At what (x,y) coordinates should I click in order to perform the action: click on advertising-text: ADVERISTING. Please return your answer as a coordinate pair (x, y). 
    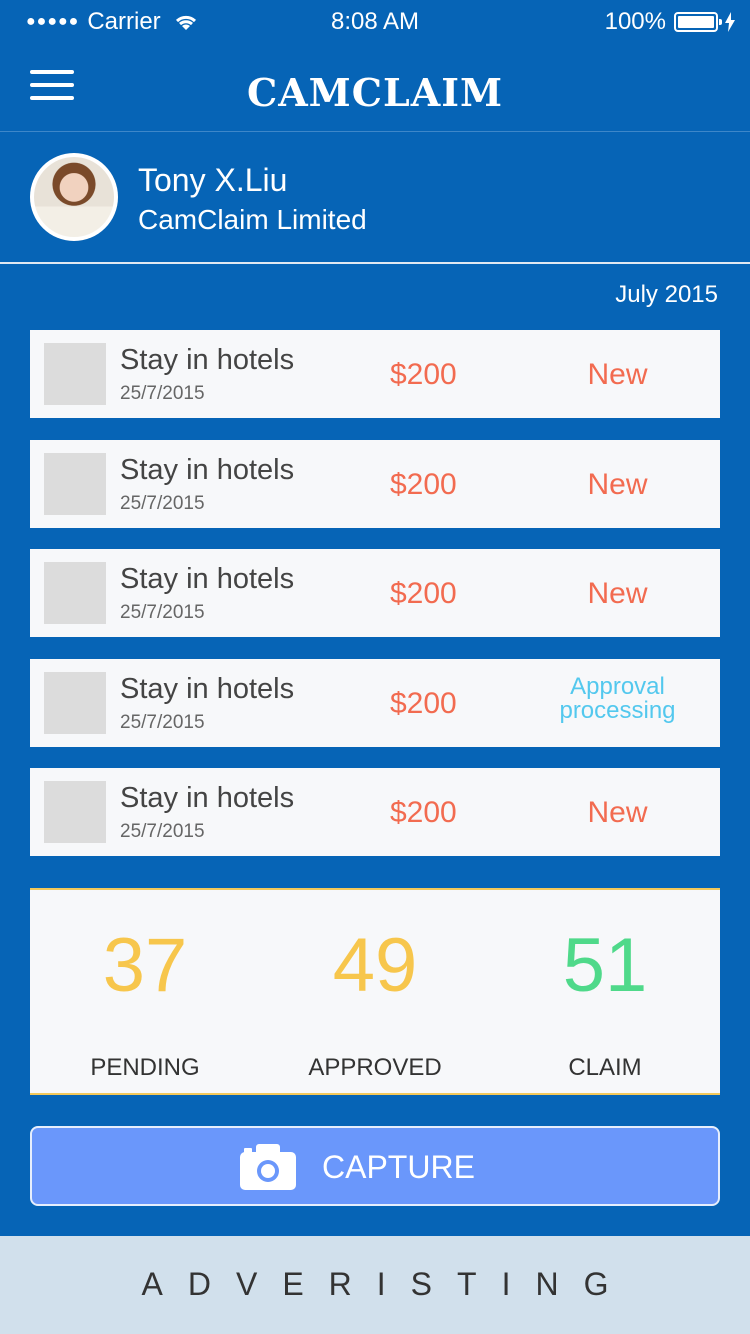
    Looking at the image, I should click on (387, 1284).